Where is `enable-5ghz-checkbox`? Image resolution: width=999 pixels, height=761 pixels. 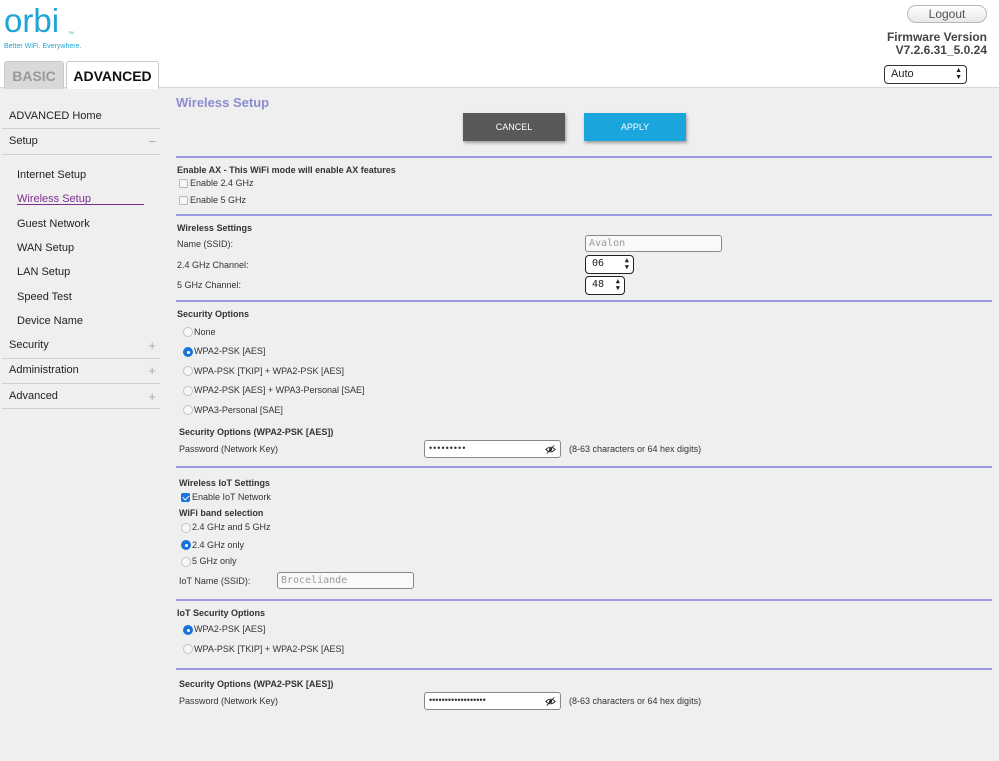
enable-5ghz-checkbox is located at coordinates (183, 200).